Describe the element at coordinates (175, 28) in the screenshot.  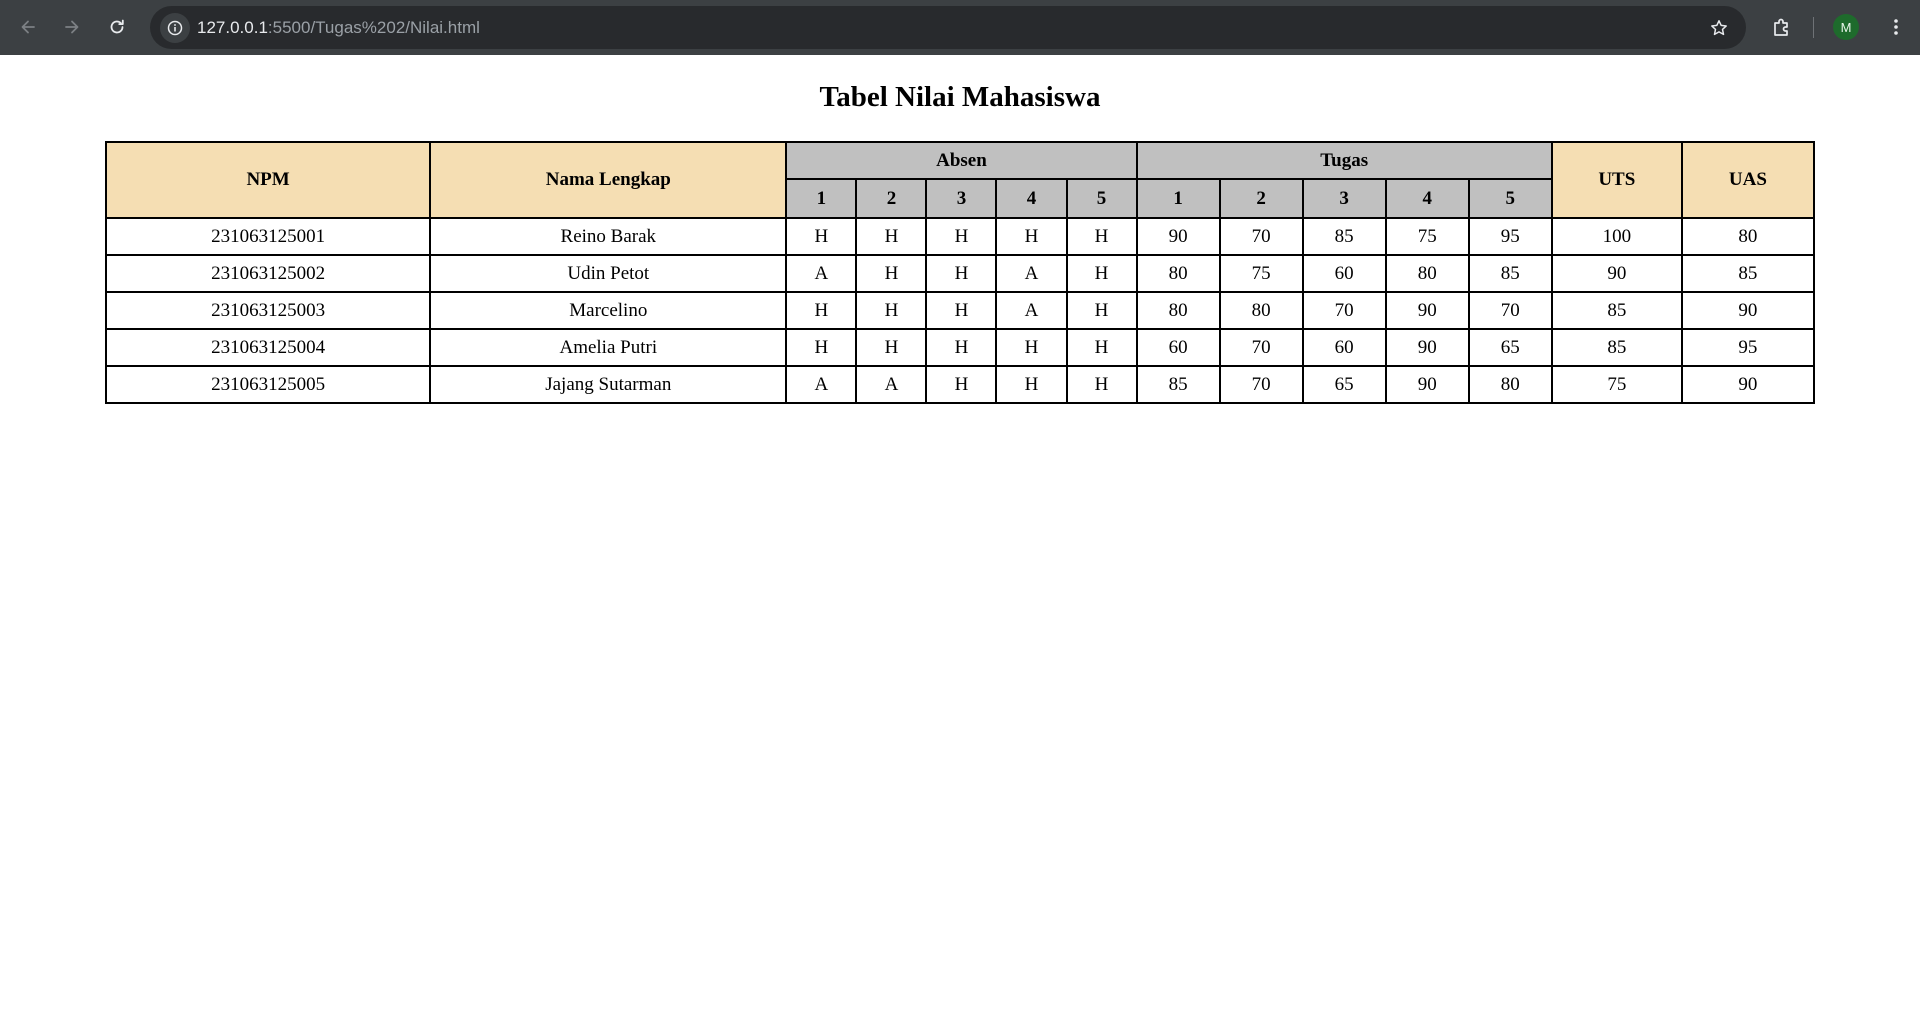
I see `site-info-button` at that location.